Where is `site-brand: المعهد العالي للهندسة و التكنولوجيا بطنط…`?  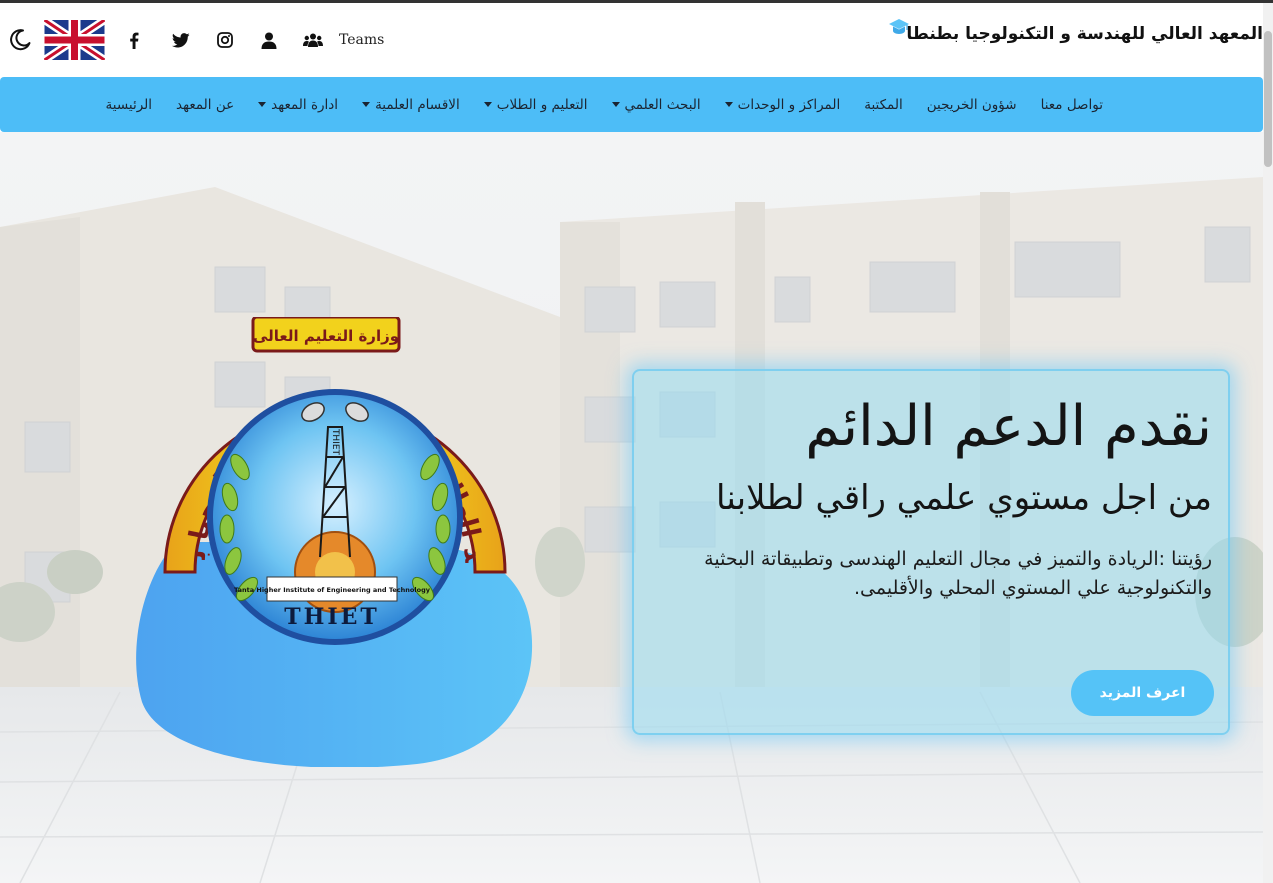
site-brand: المعهد العالي للهندسة و التكنولوجيا بطنط… is located at coordinates (1076, 31).